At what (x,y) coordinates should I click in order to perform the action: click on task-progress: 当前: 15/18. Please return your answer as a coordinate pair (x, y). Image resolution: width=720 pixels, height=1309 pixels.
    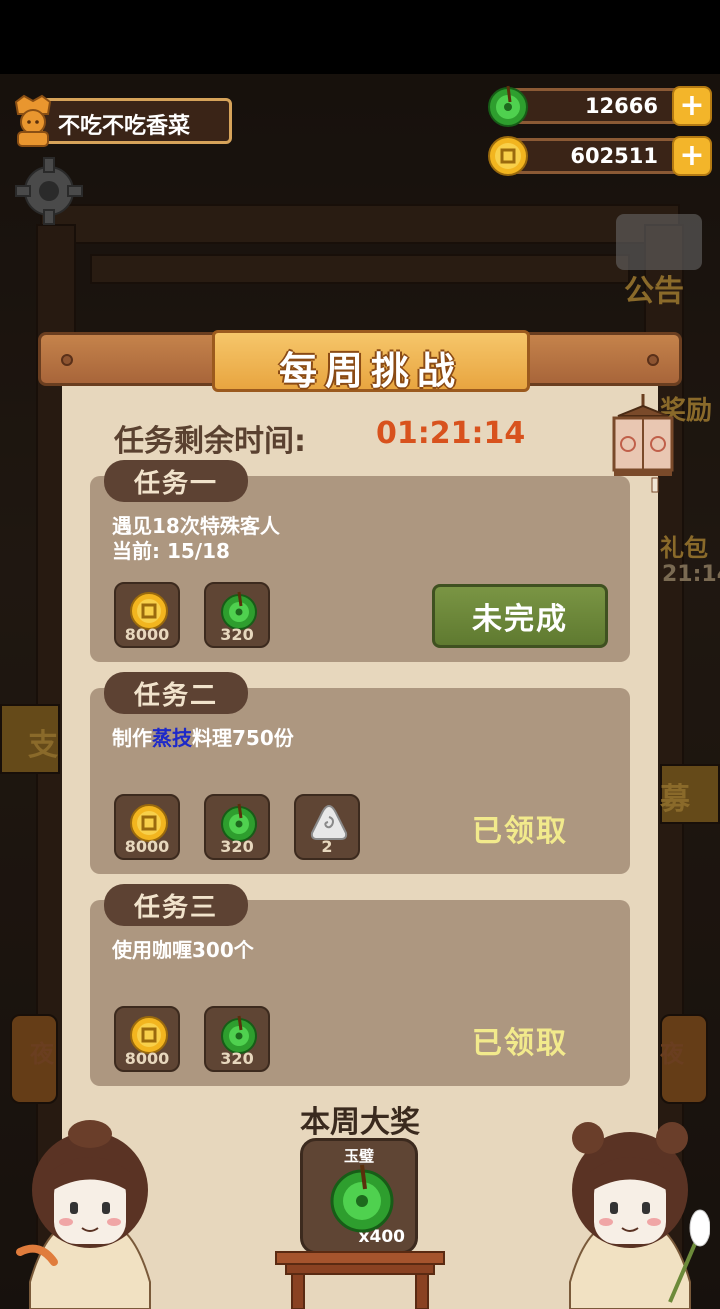
    Looking at the image, I should click on (171, 551).